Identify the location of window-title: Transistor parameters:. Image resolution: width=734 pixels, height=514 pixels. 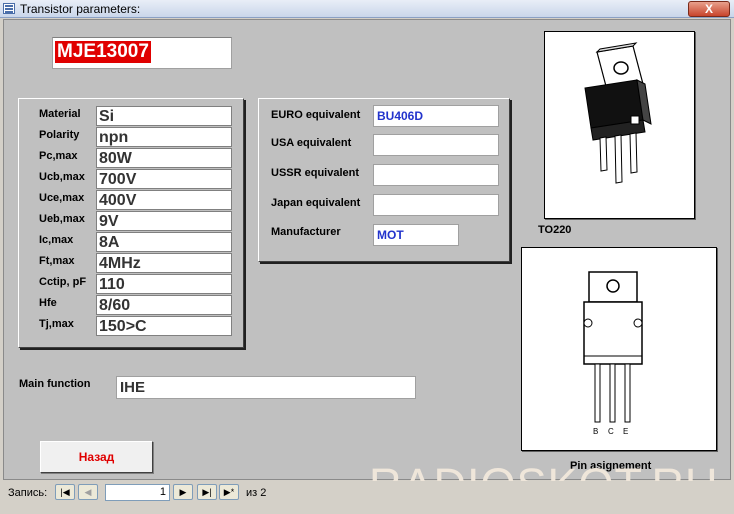
(80, 9).